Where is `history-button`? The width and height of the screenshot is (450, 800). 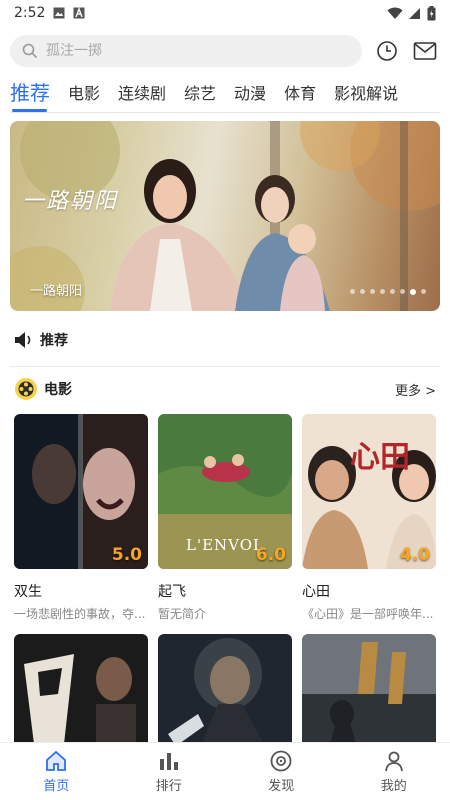 history-button is located at coordinates (387, 51).